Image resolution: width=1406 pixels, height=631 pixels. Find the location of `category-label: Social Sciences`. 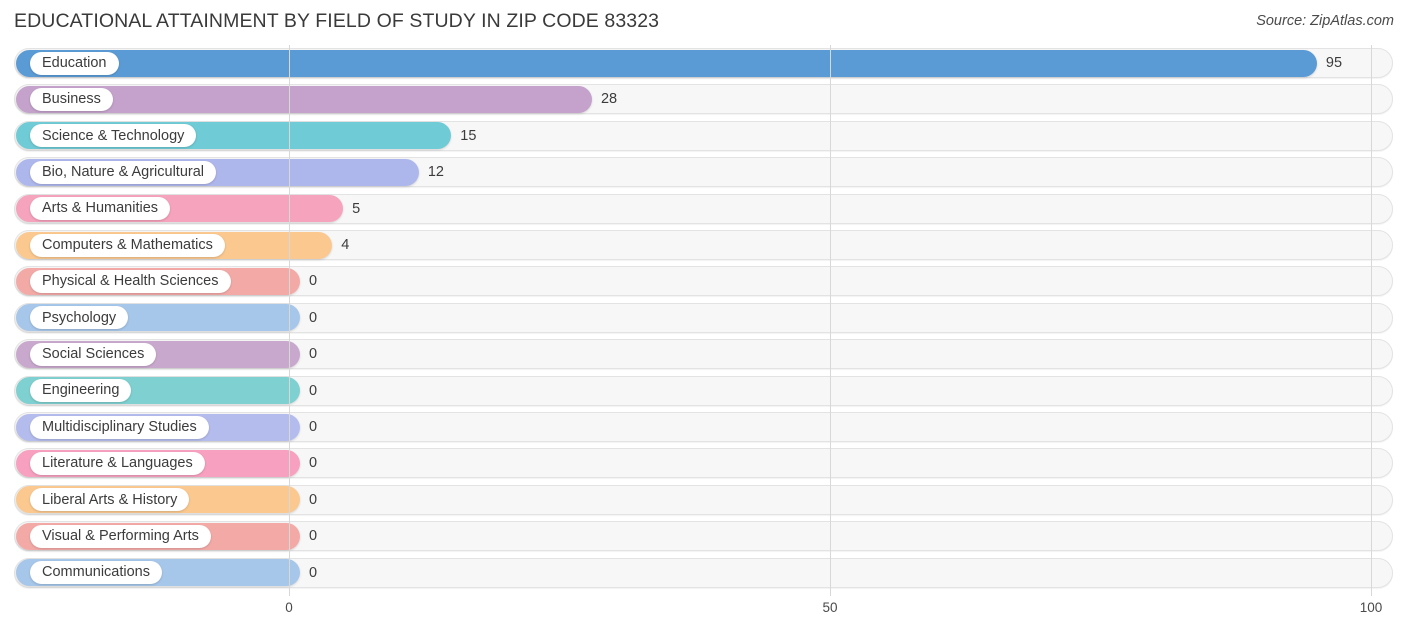

category-label: Social Sciences is located at coordinates (93, 353).